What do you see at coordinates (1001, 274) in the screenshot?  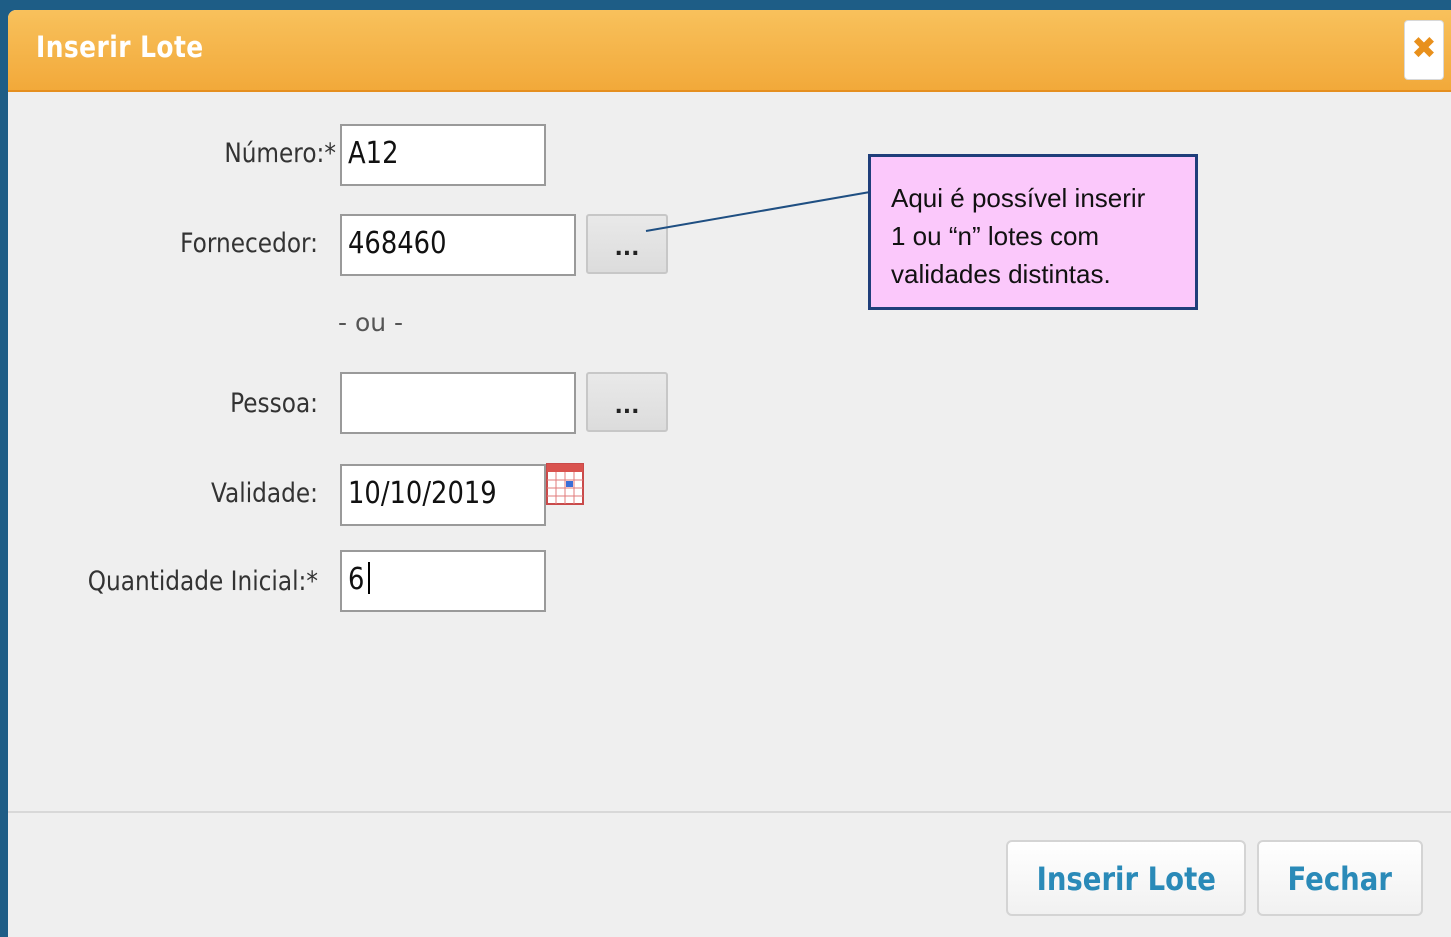 I see `callout-line-3: validades distintas.` at bounding box center [1001, 274].